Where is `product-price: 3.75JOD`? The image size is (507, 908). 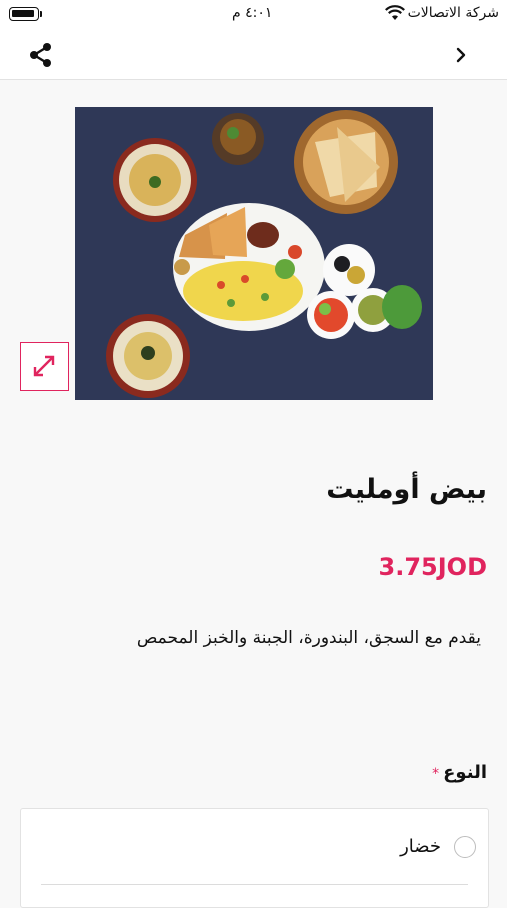
product-price: 3.75JOD is located at coordinates (432, 567).